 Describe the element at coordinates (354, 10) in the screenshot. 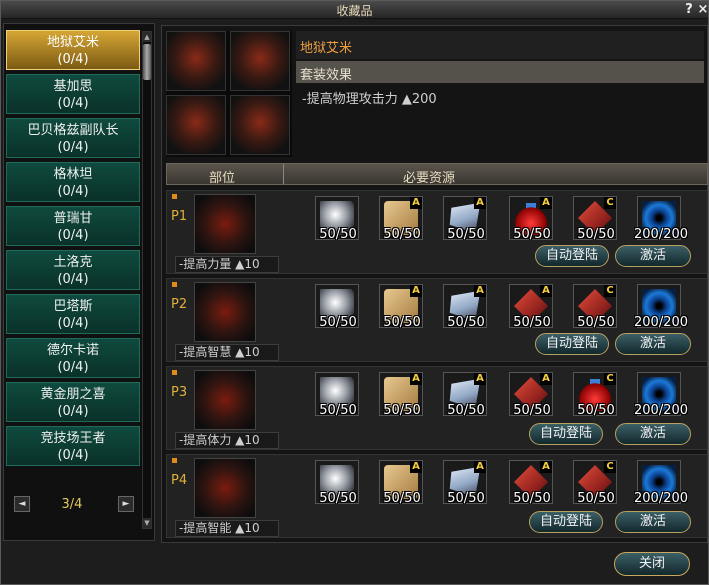

I see `title-bar: 收藏品 ? ×` at that location.